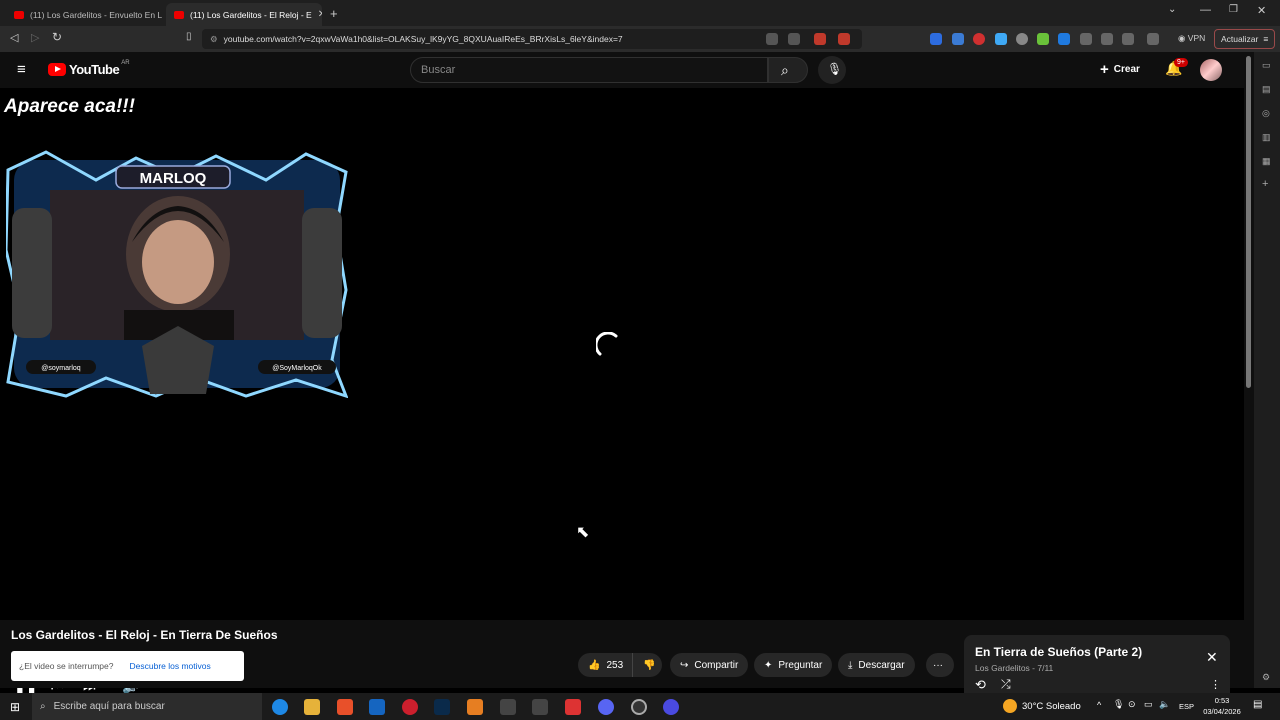 The height and width of the screenshot is (720, 1280). What do you see at coordinates (377, 707) in the screenshot?
I see `visual-studio-icon` at bounding box center [377, 707].